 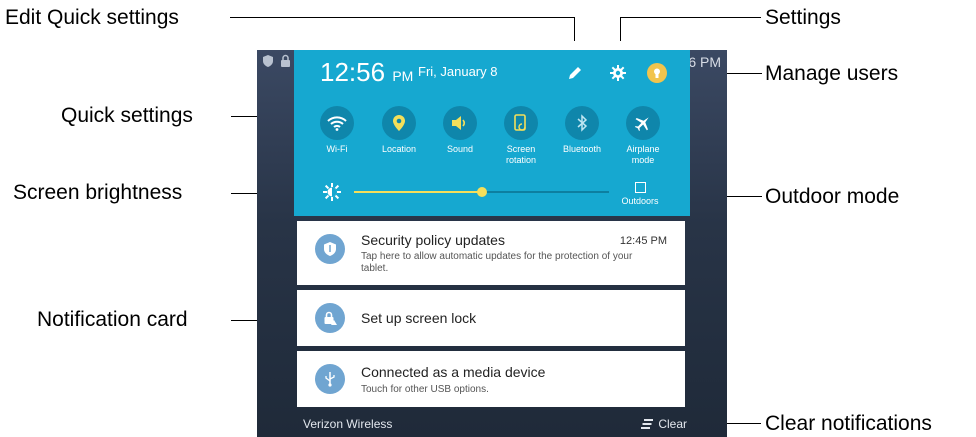 I want to click on outdoors-label: Outdoors, so click(x=640, y=201).